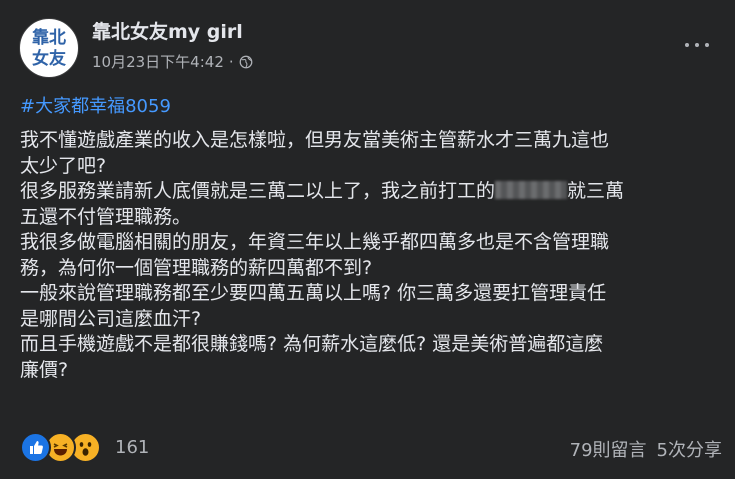 The image size is (735, 479). Describe the element at coordinates (689, 450) in the screenshot. I see `shares-count-link: 5次分享` at that location.